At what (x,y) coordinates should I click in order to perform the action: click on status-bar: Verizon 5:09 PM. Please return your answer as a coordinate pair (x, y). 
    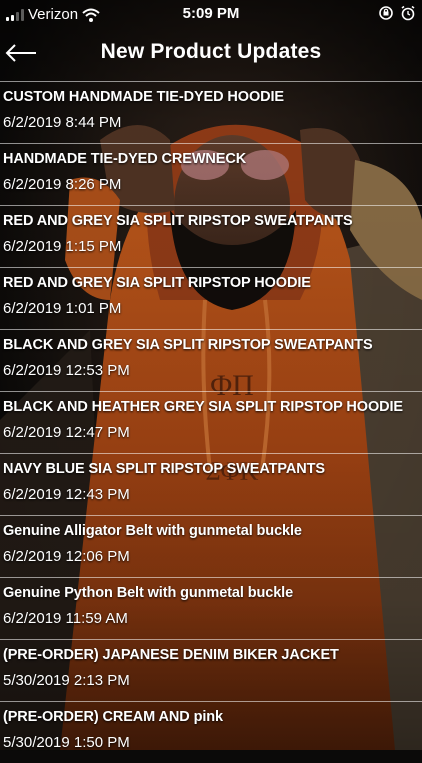
    Looking at the image, I should click on (211, 15).